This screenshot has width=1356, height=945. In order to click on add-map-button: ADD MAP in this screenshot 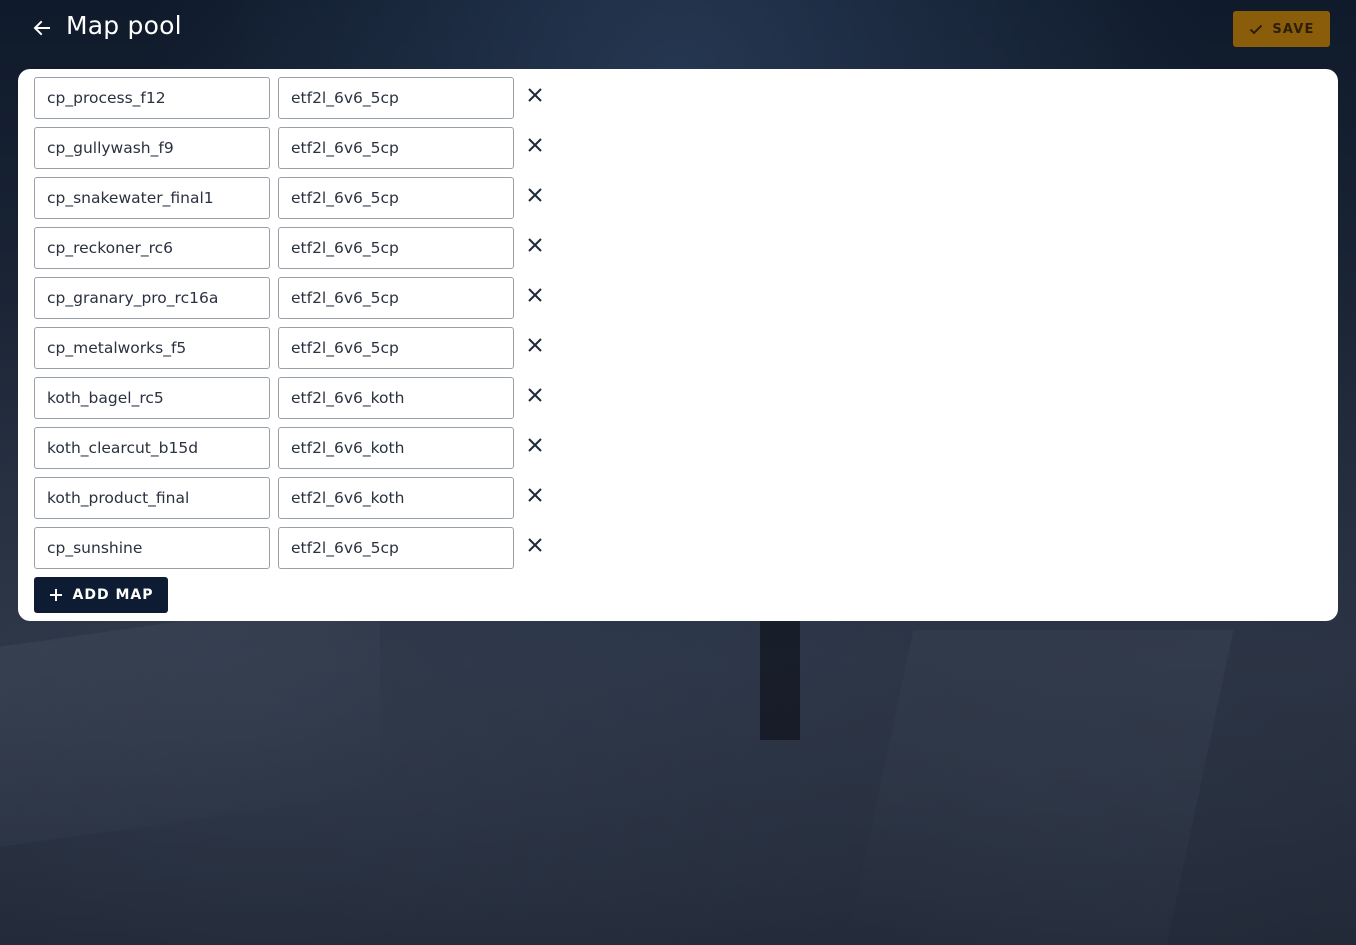, I will do `click(101, 595)`.